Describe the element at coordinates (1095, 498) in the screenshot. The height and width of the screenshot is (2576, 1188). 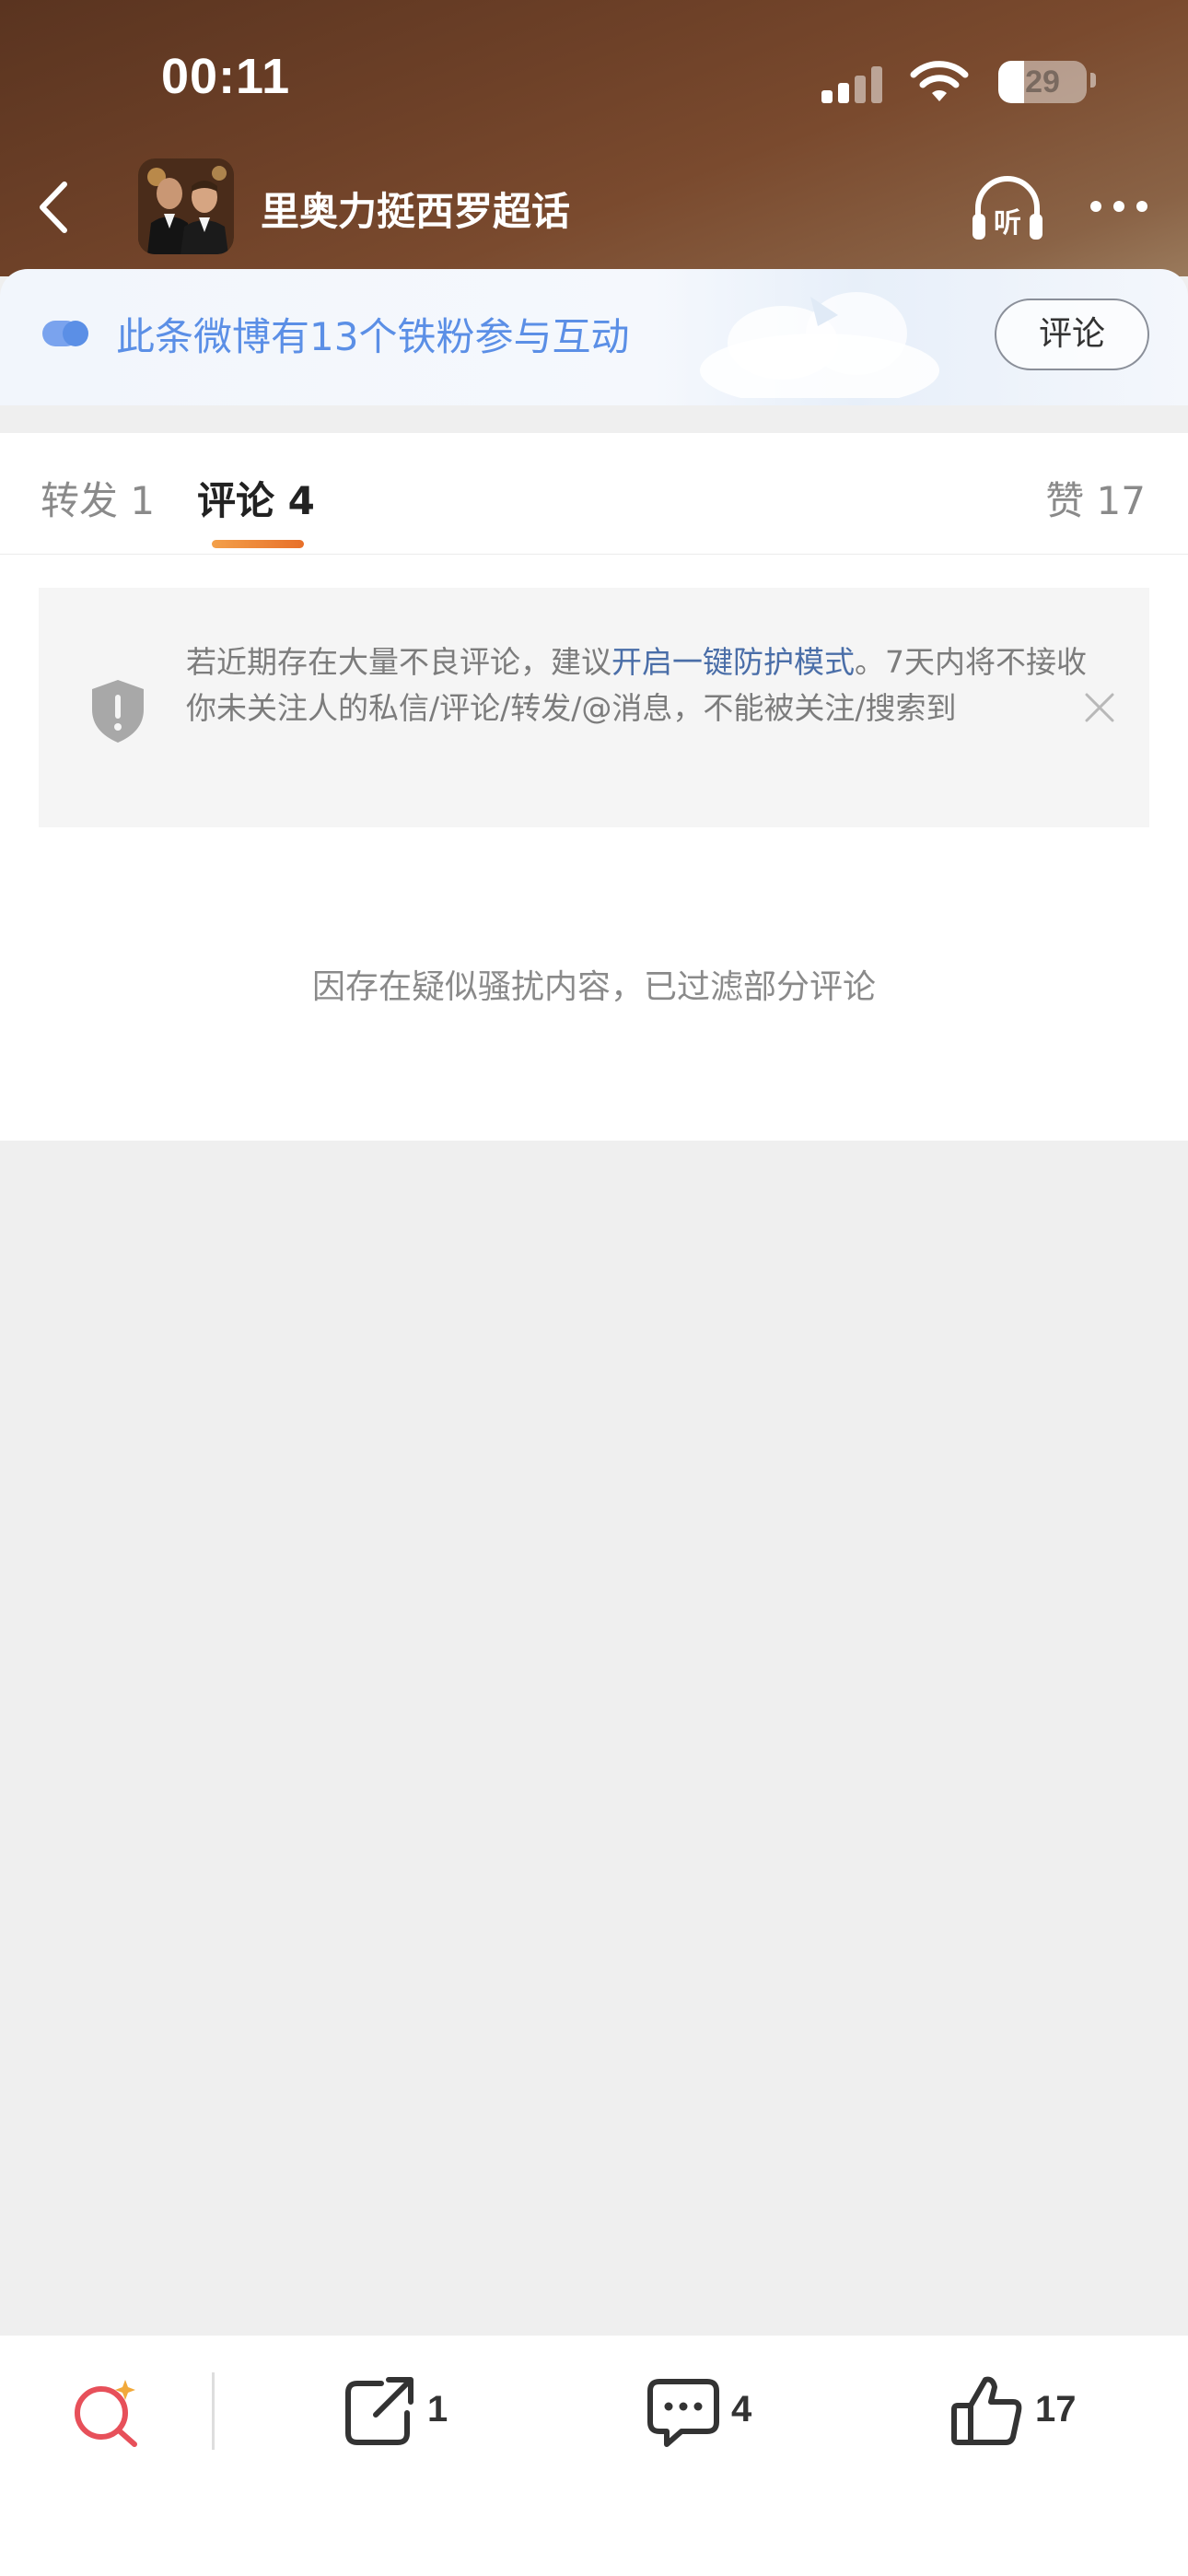
I see `tab-like: 赞 17` at that location.